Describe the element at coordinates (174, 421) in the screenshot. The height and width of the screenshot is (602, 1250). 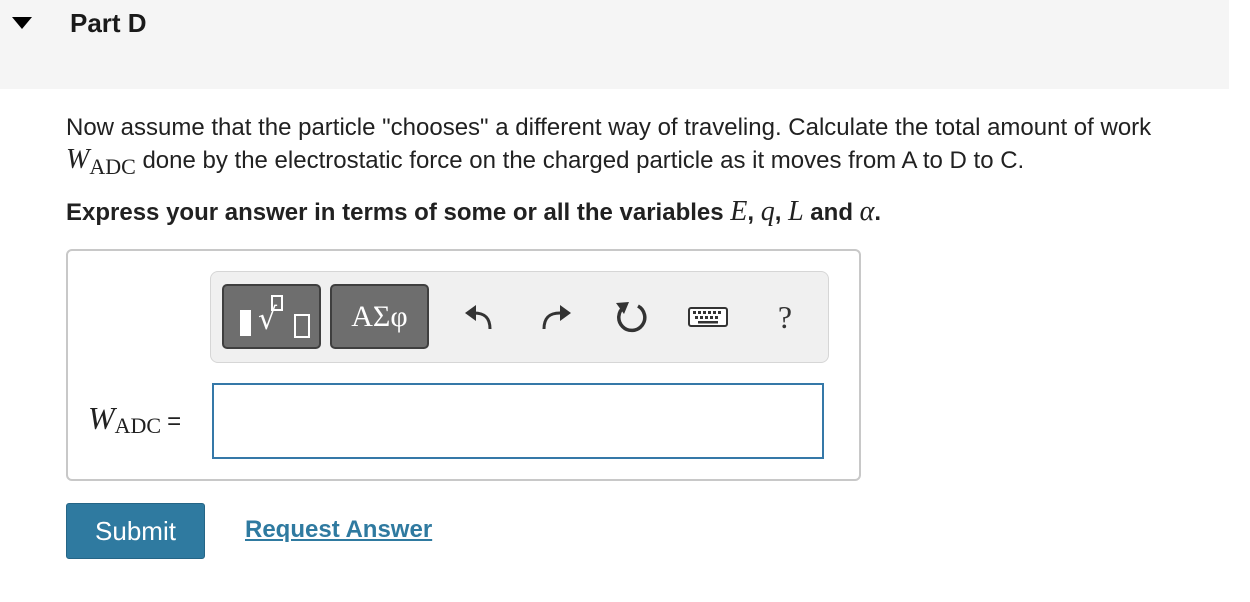
I see `equals-sign: =` at that location.